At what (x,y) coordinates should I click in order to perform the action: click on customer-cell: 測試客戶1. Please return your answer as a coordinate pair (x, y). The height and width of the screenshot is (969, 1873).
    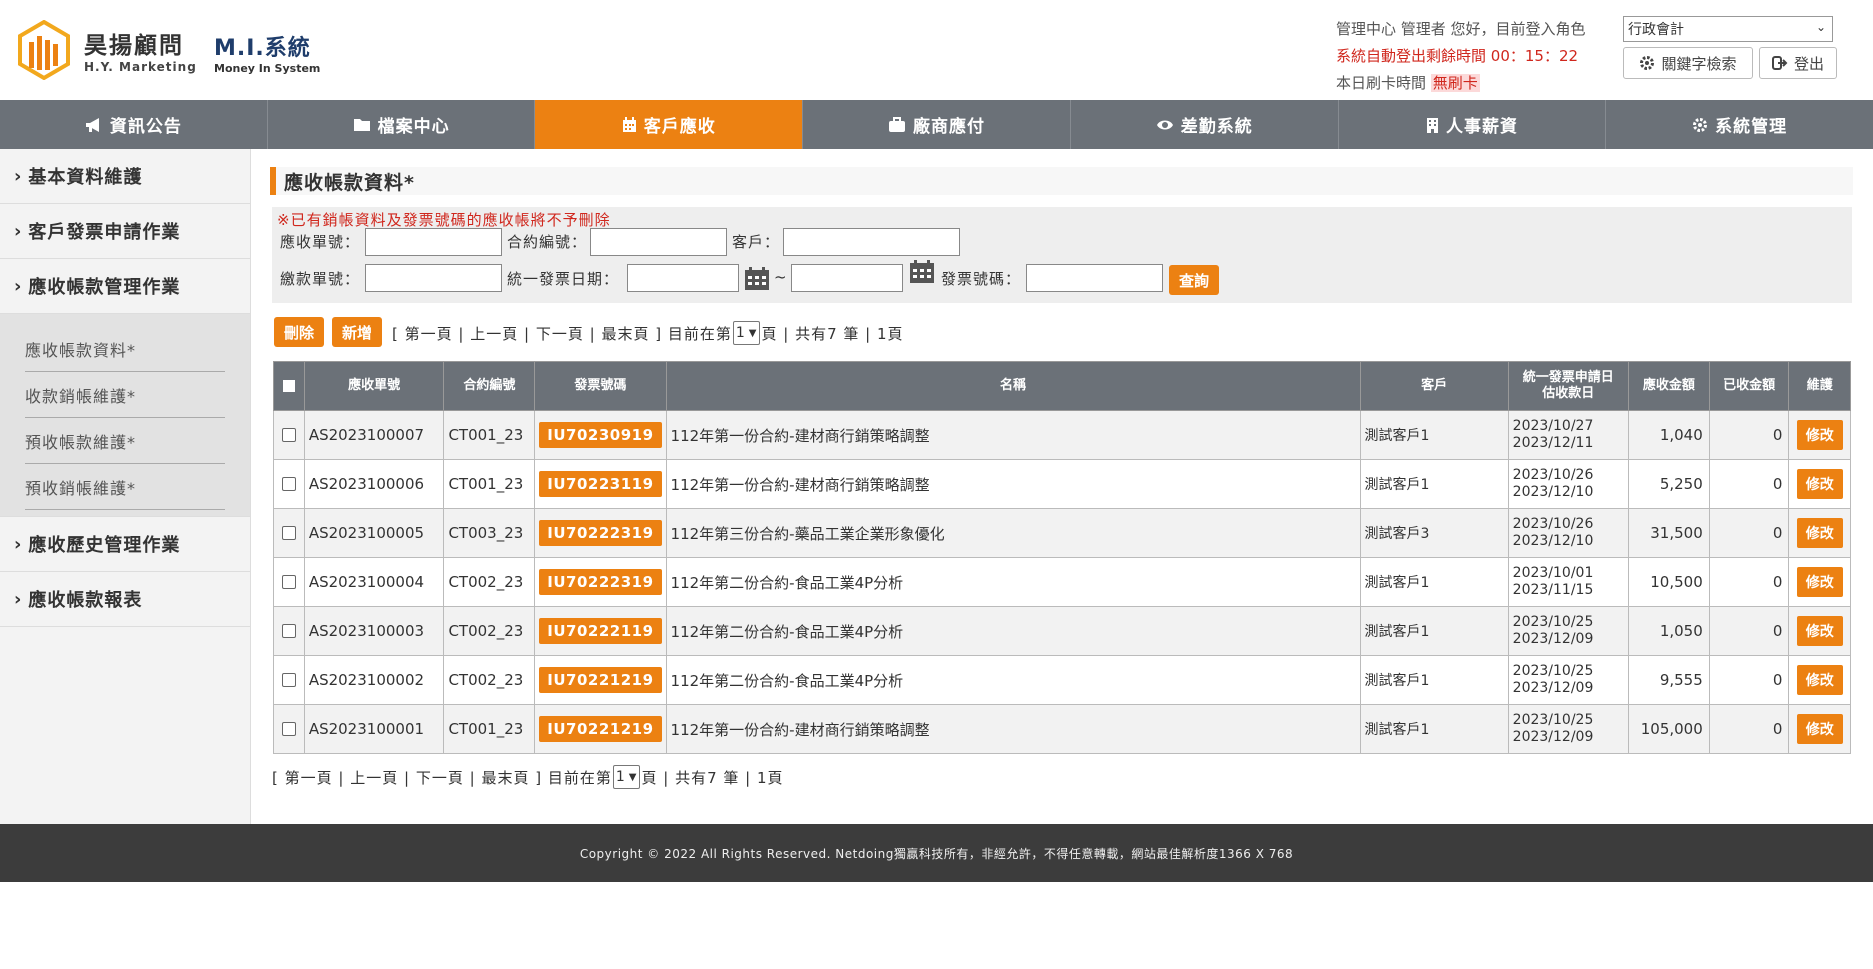
    Looking at the image, I should click on (1434, 631).